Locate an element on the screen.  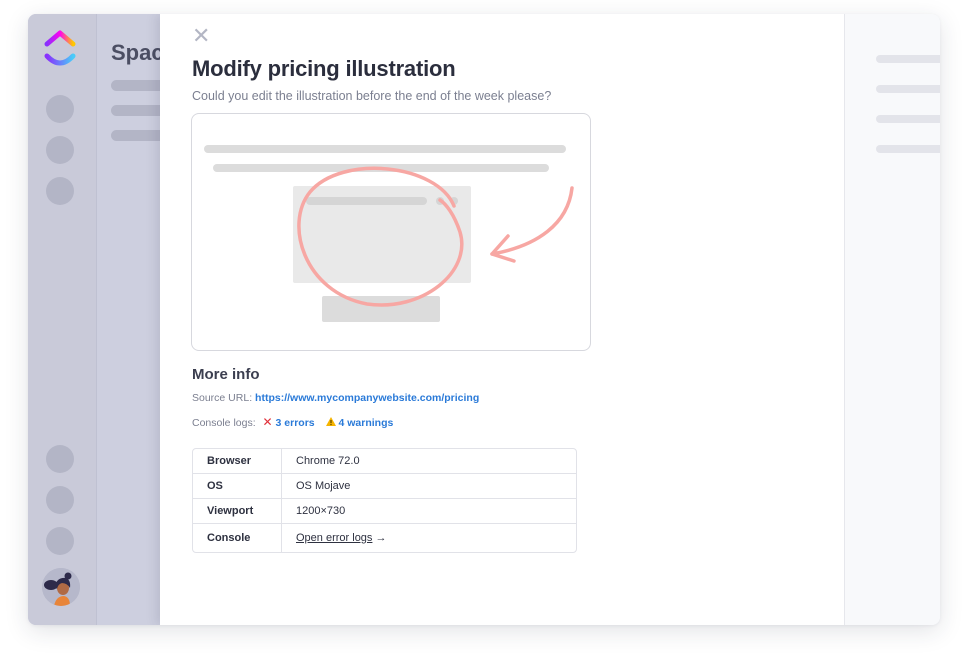
screenshot-preview is located at coordinates (391, 232).